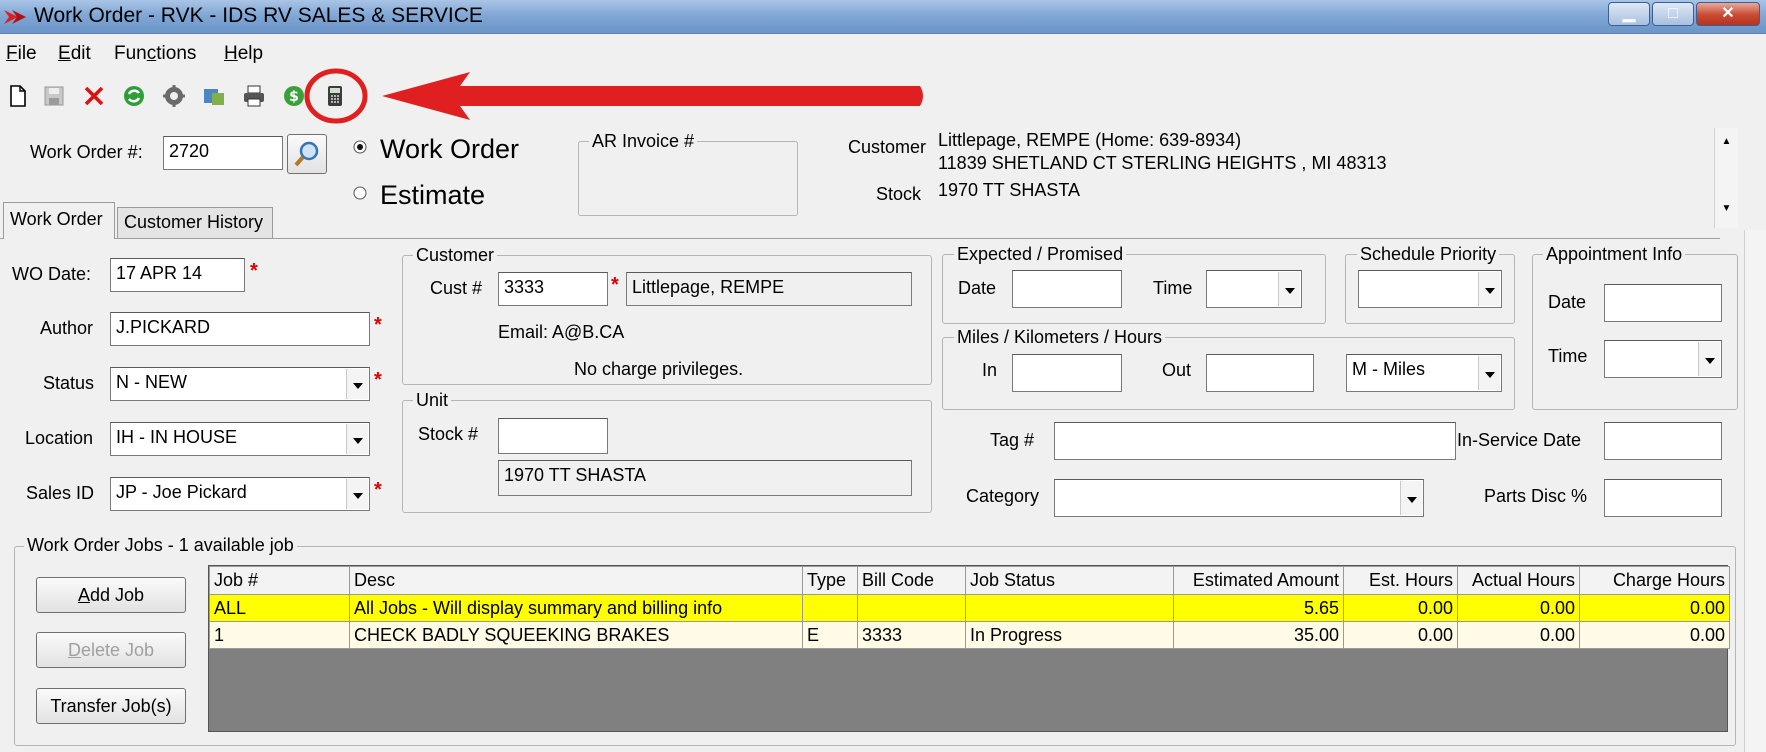 The image size is (1766, 752). What do you see at coordinates (155, 54) in the screenshot?
I see `menu-functions: Functions` at bounding box center [155, 54].